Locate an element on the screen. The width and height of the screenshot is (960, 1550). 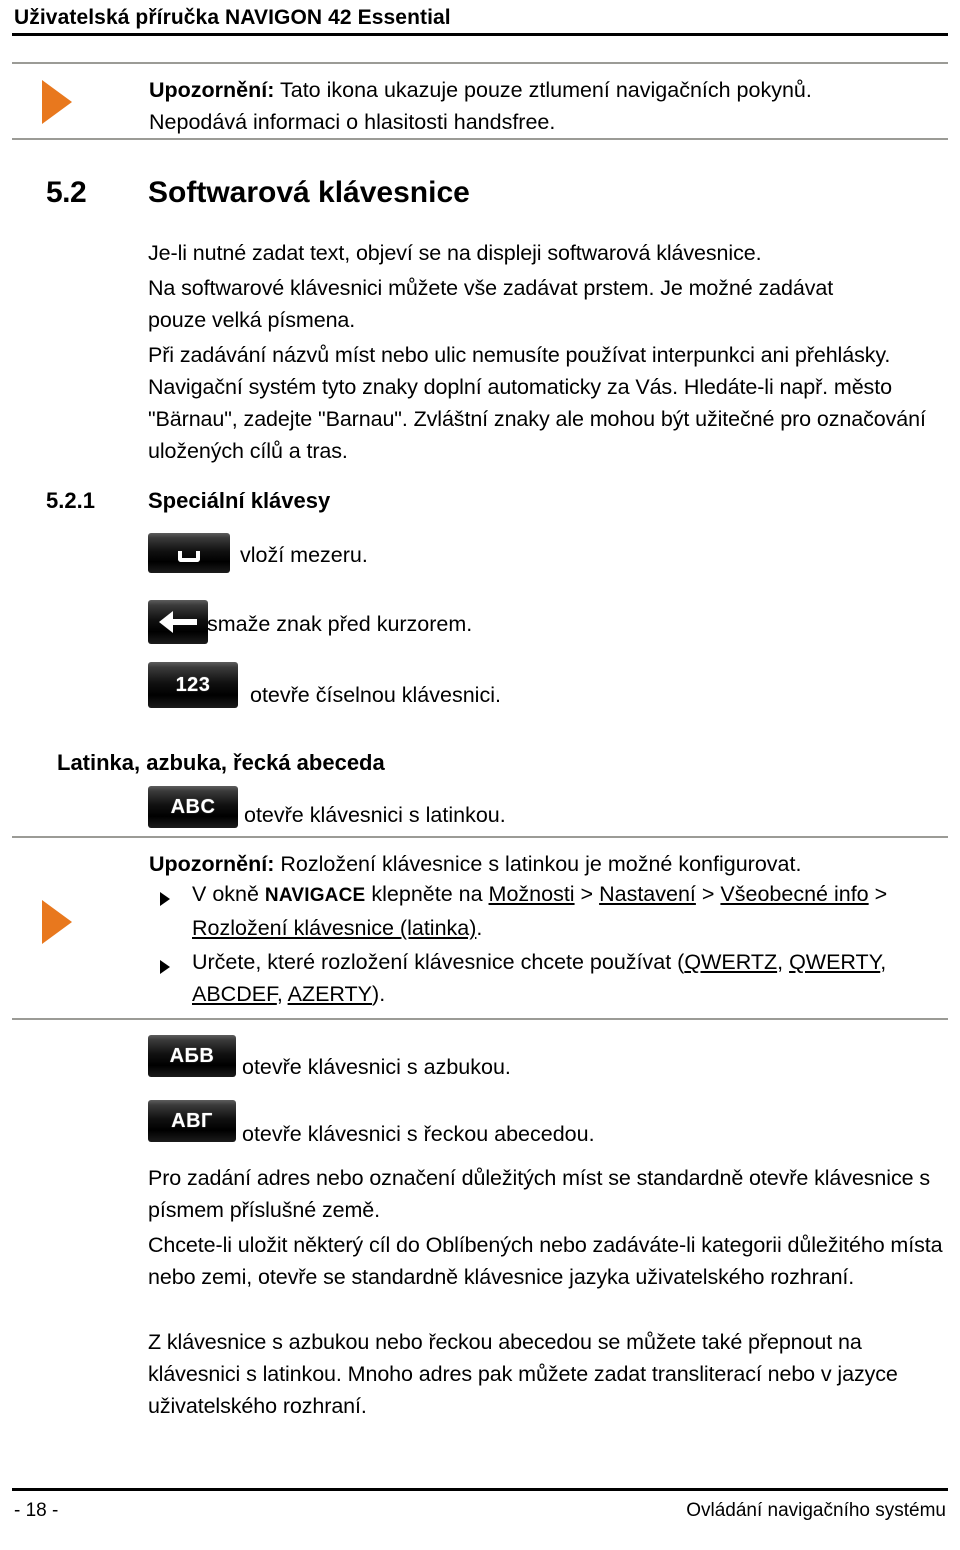
footer-page-number: - 18 - is located at coordinates (36, 1510).